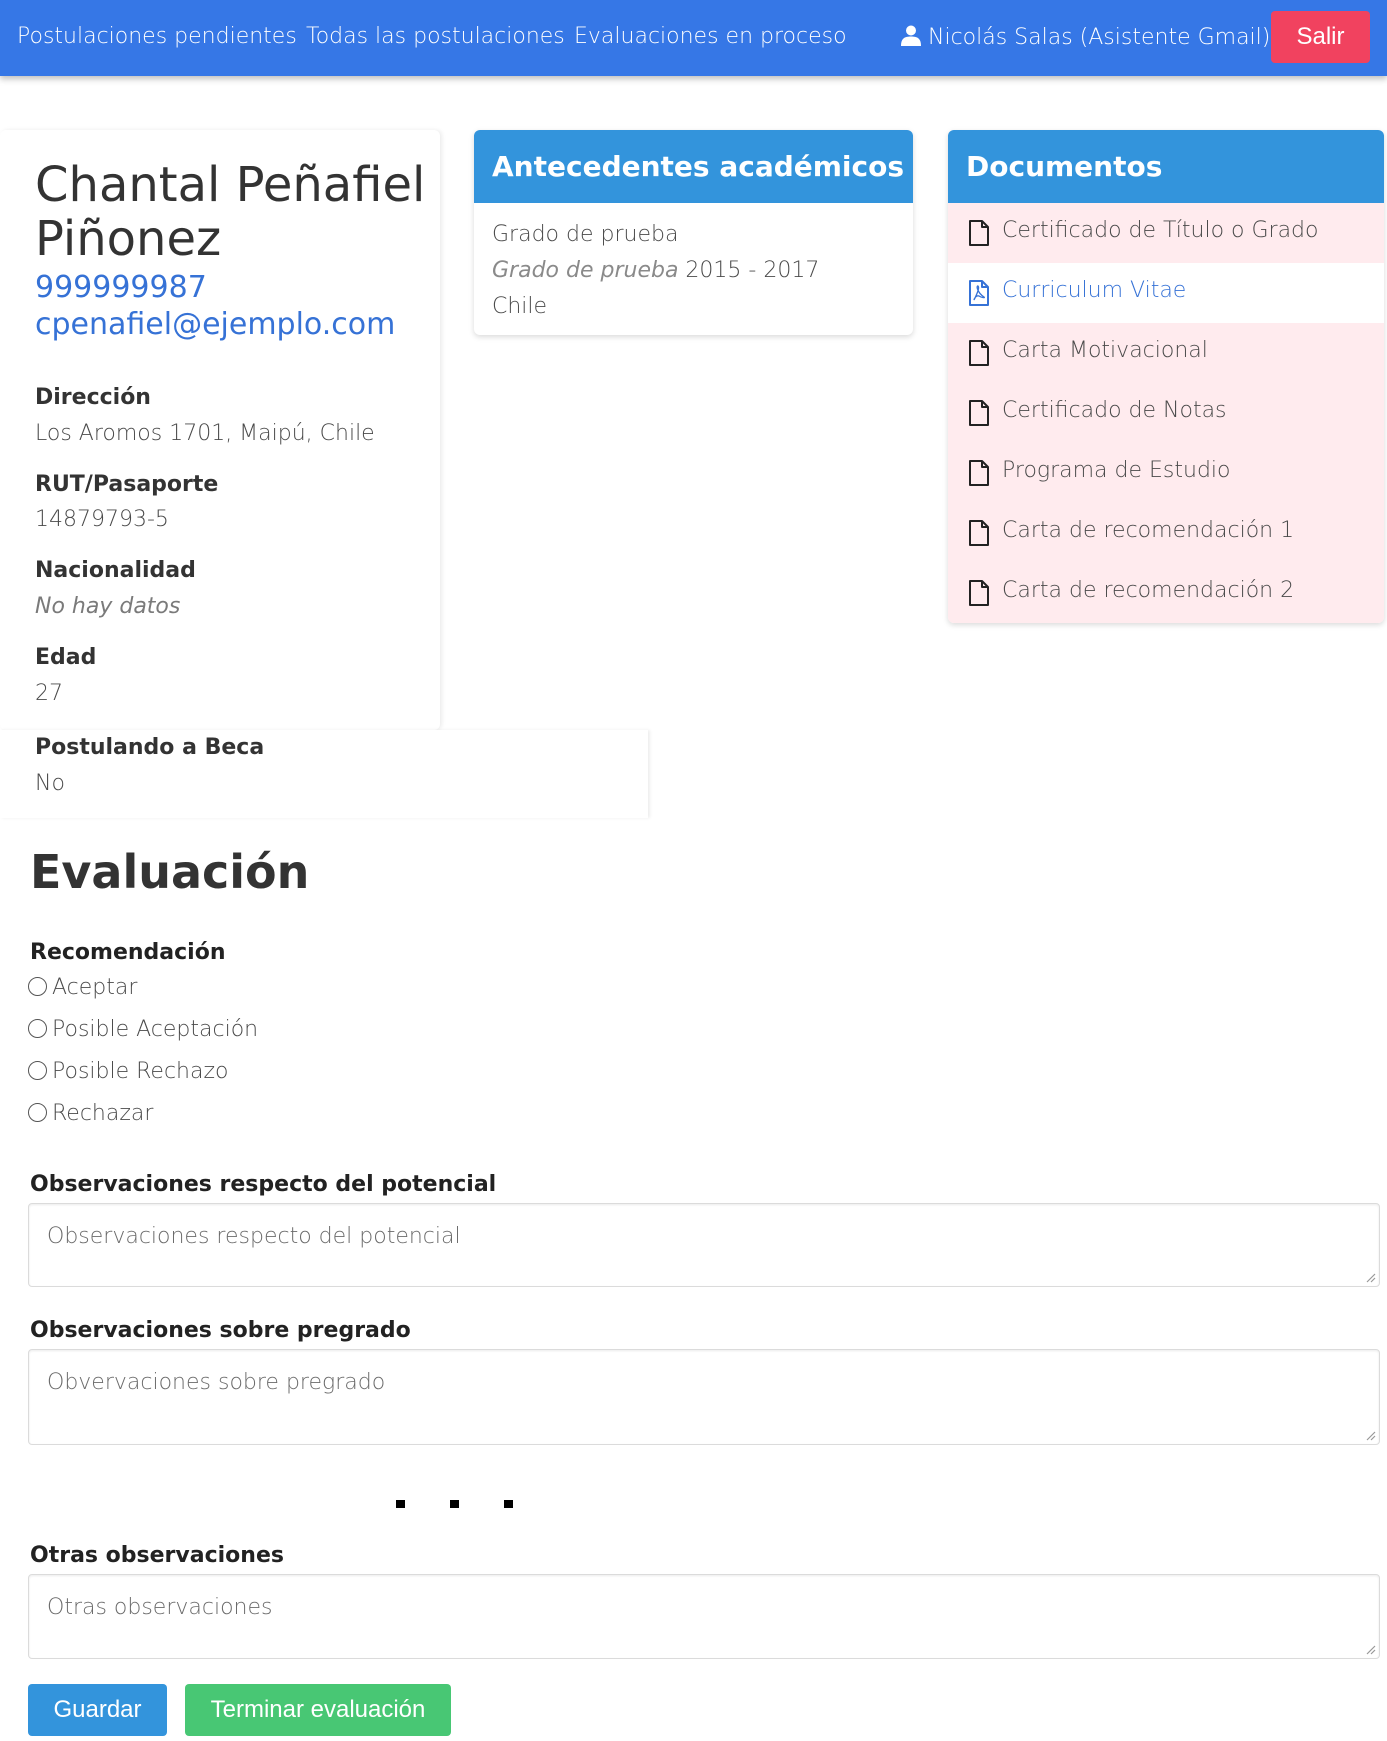 The image size is (1387, 1741). What do you see at coordinates (103, 1113) in the screenshot?
I see `radio-label: Rechazar` at bounding box center [103, 1113].